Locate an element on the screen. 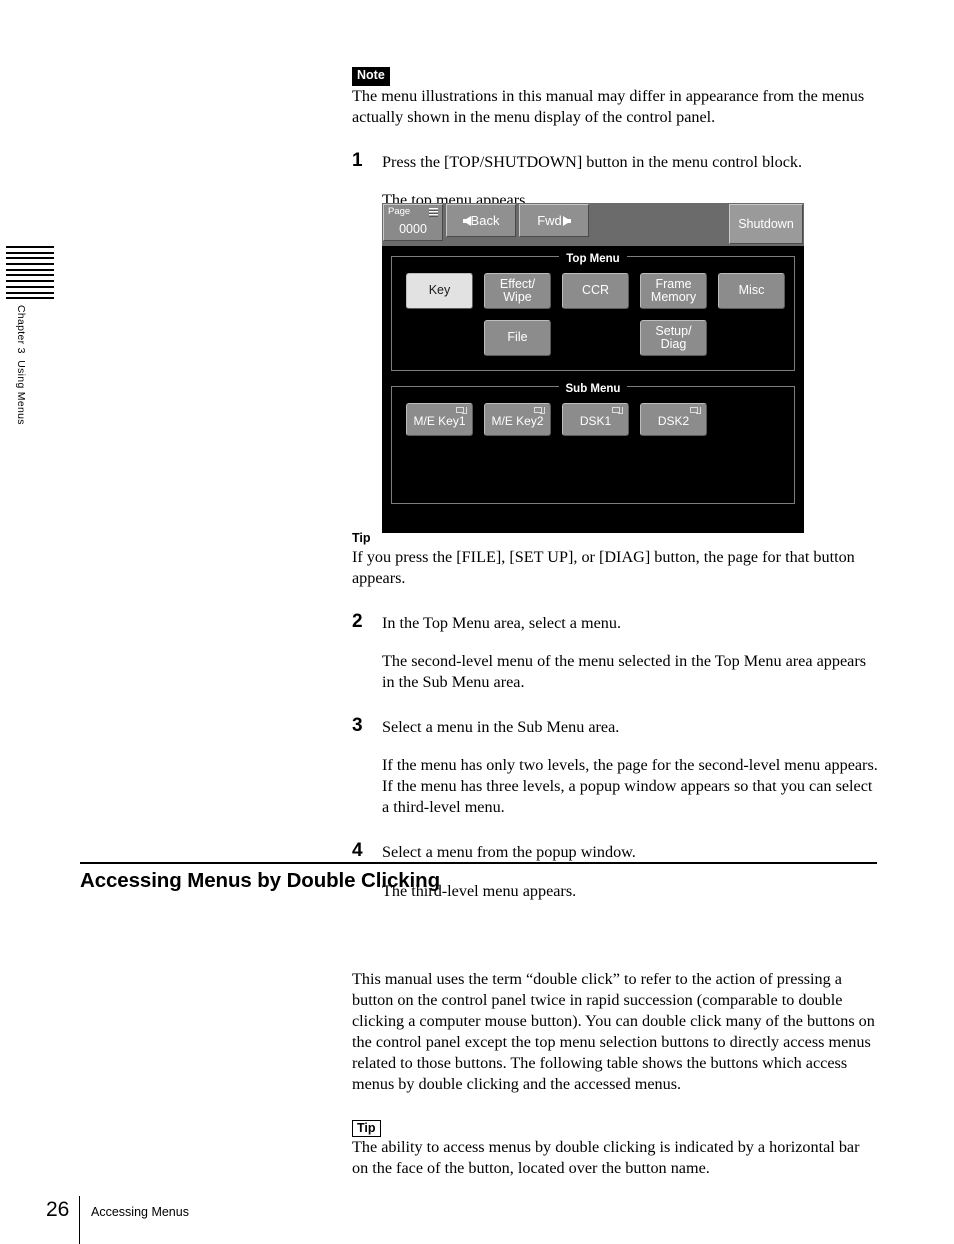  step-2: 2 In the Top Menu area, select a menu. is located at coordinates (615, 622).